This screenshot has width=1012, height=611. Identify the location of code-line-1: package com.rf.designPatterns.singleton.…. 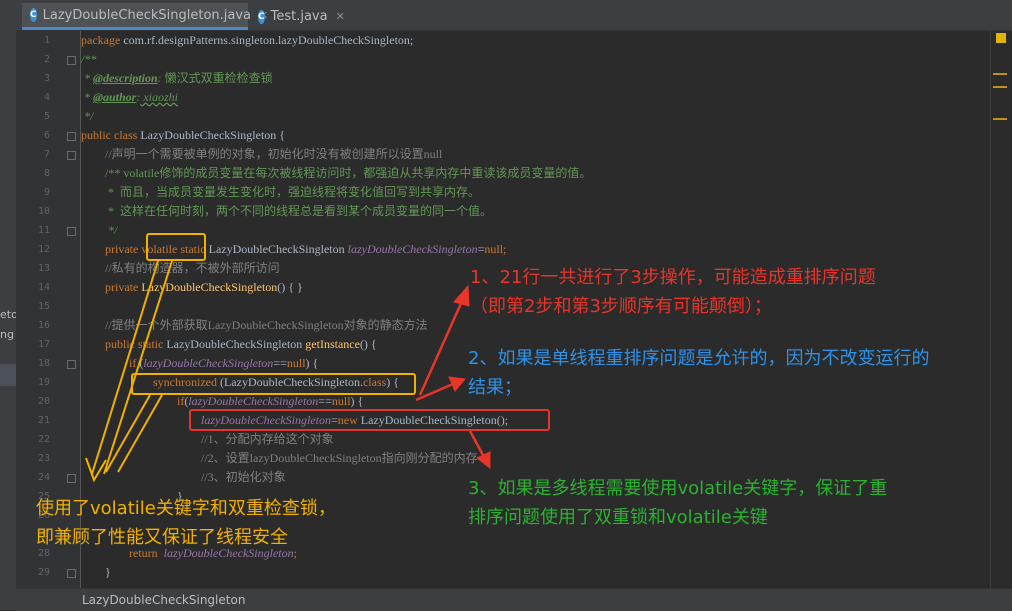
(247, 40).